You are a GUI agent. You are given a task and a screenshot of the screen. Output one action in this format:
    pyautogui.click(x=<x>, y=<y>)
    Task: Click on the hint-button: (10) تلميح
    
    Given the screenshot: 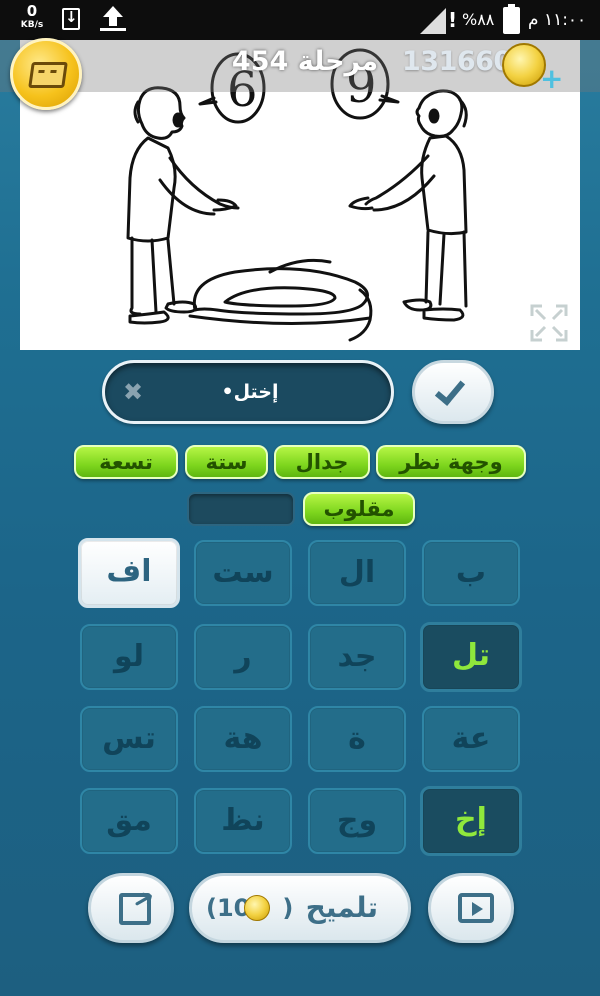 What is the action you would take?
    pyautogui.click(x=300, y=908)
    